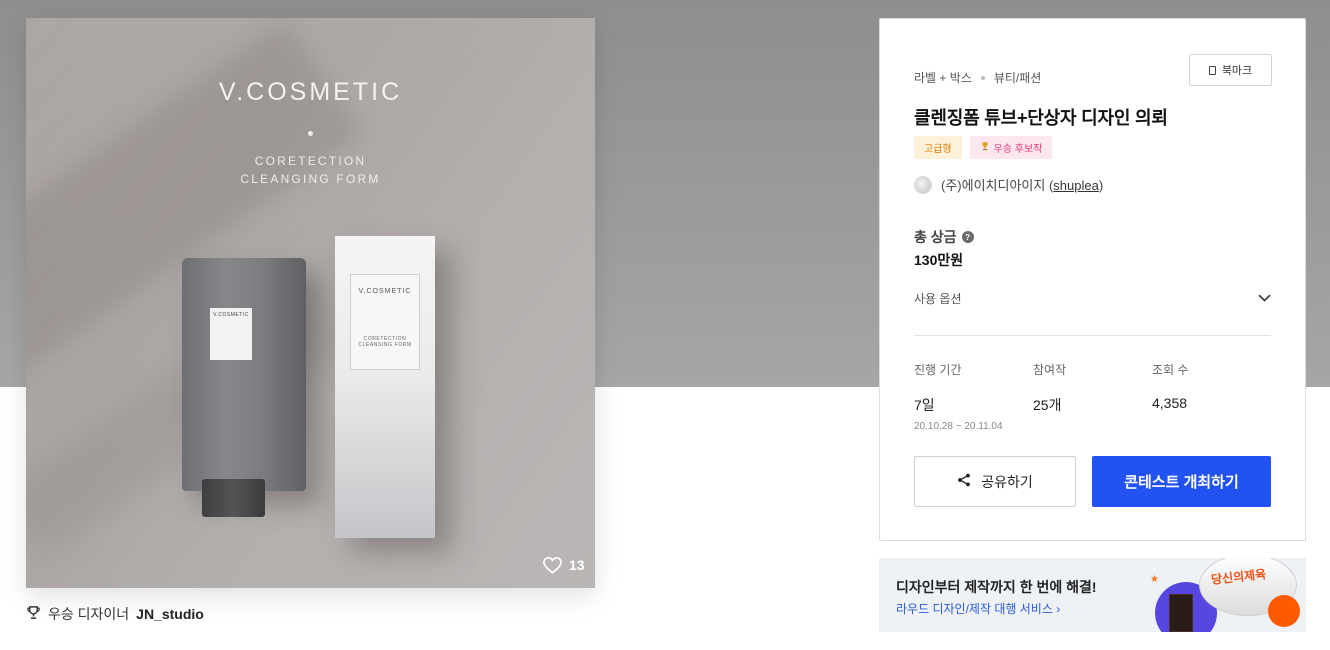  I want to click on period-end: 20.11.04, so click(983, 426).